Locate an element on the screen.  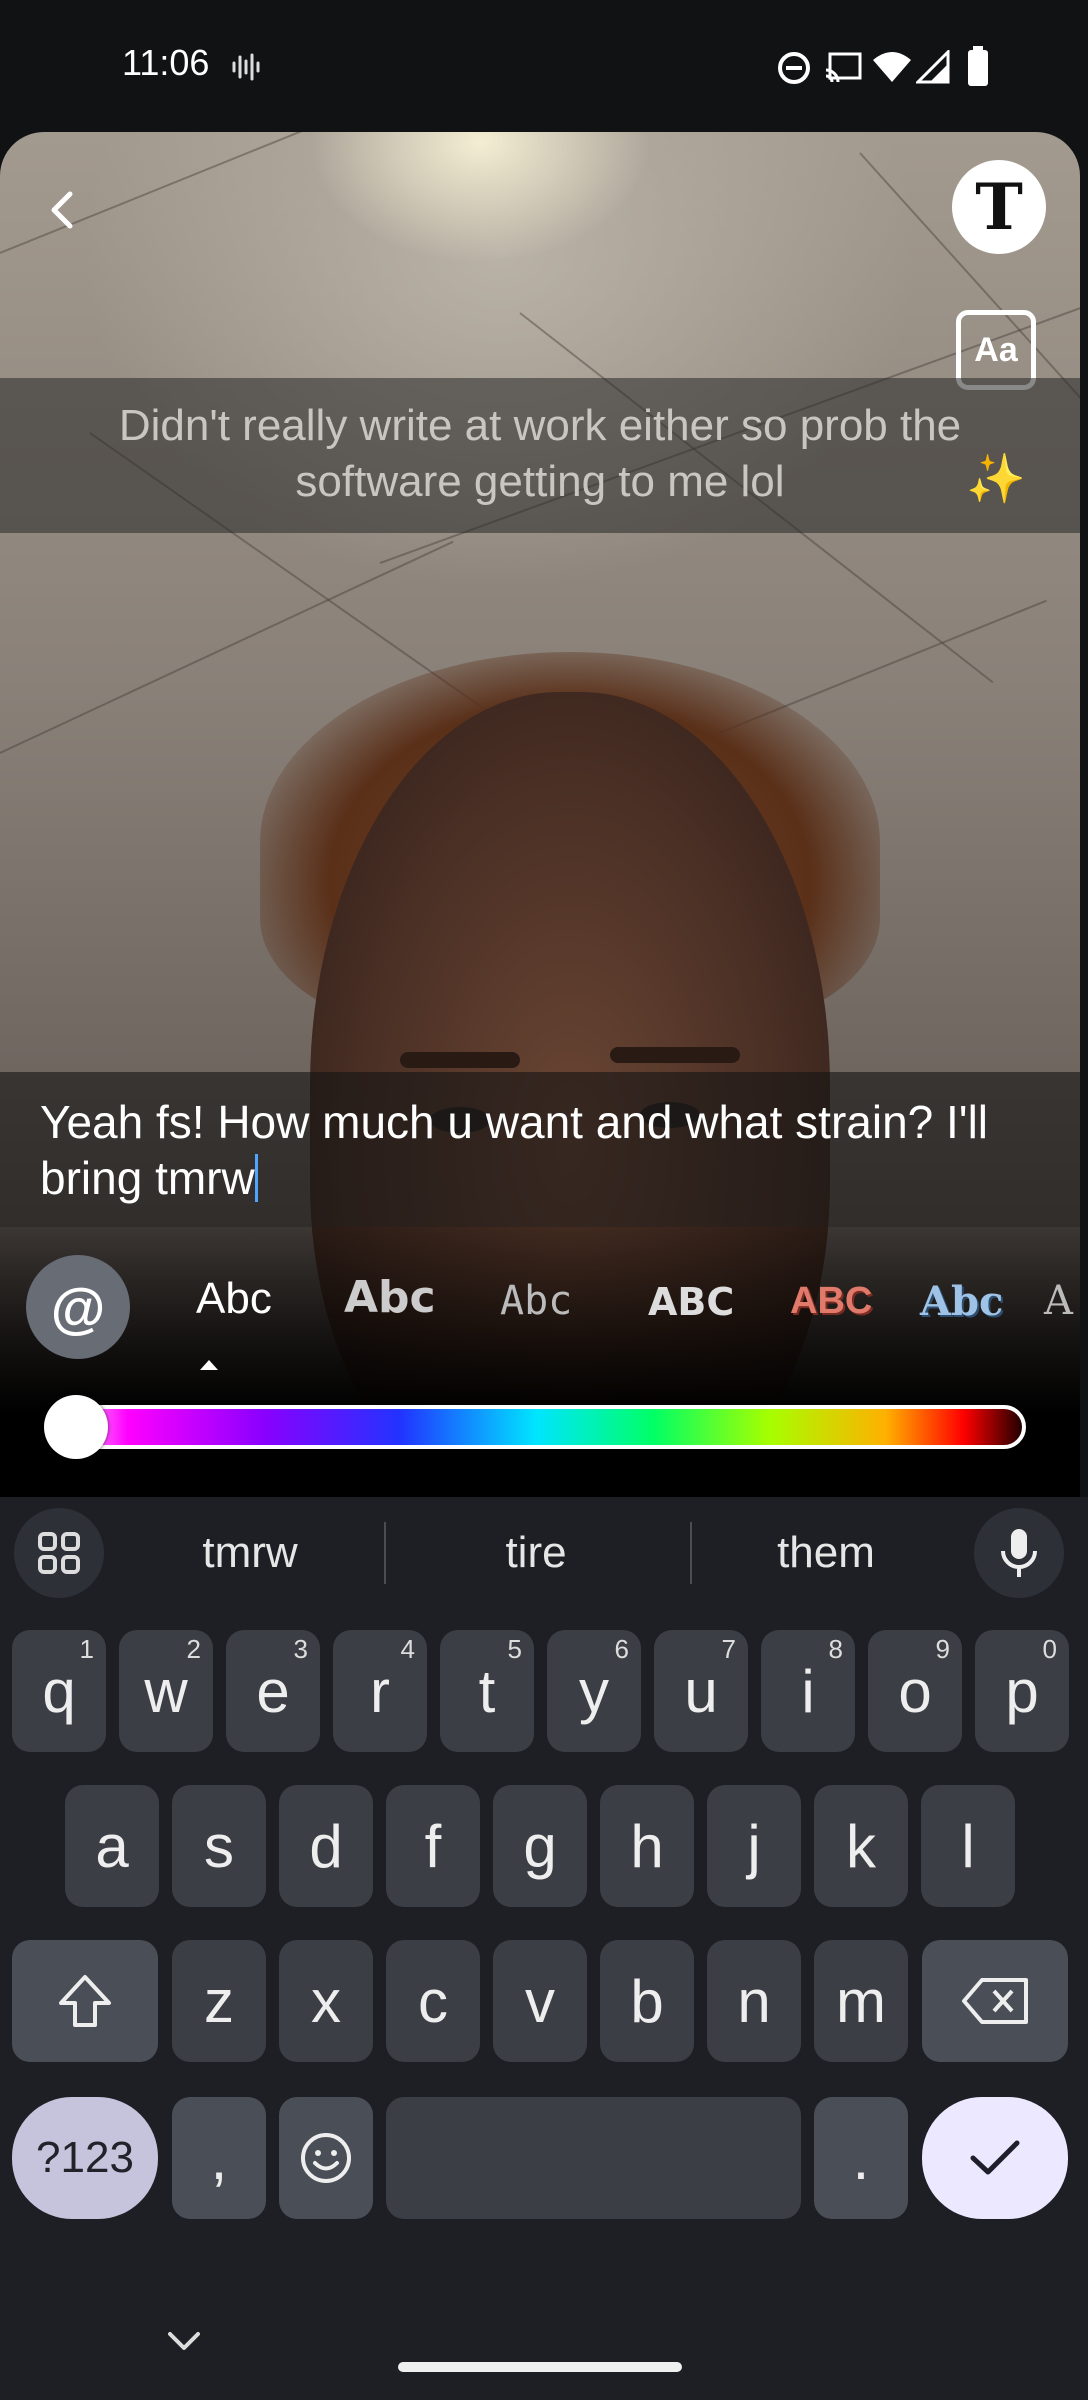
period-key: . is located at coordinates (861, 2158).